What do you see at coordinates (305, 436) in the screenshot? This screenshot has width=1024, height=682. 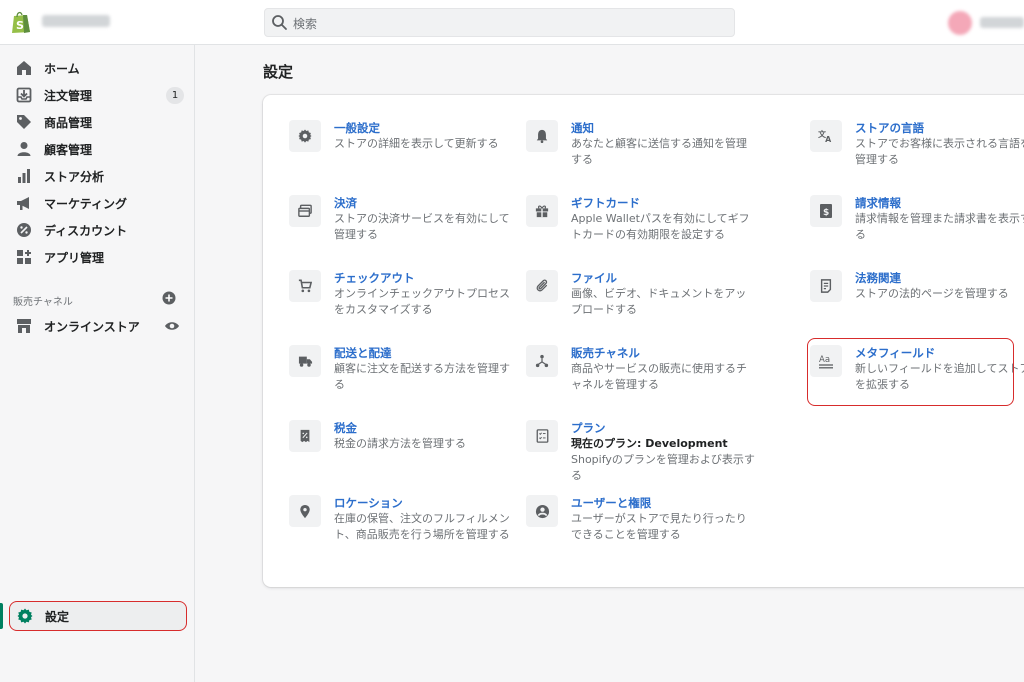 I see `tax-icon` at bounding box center [305, 436].